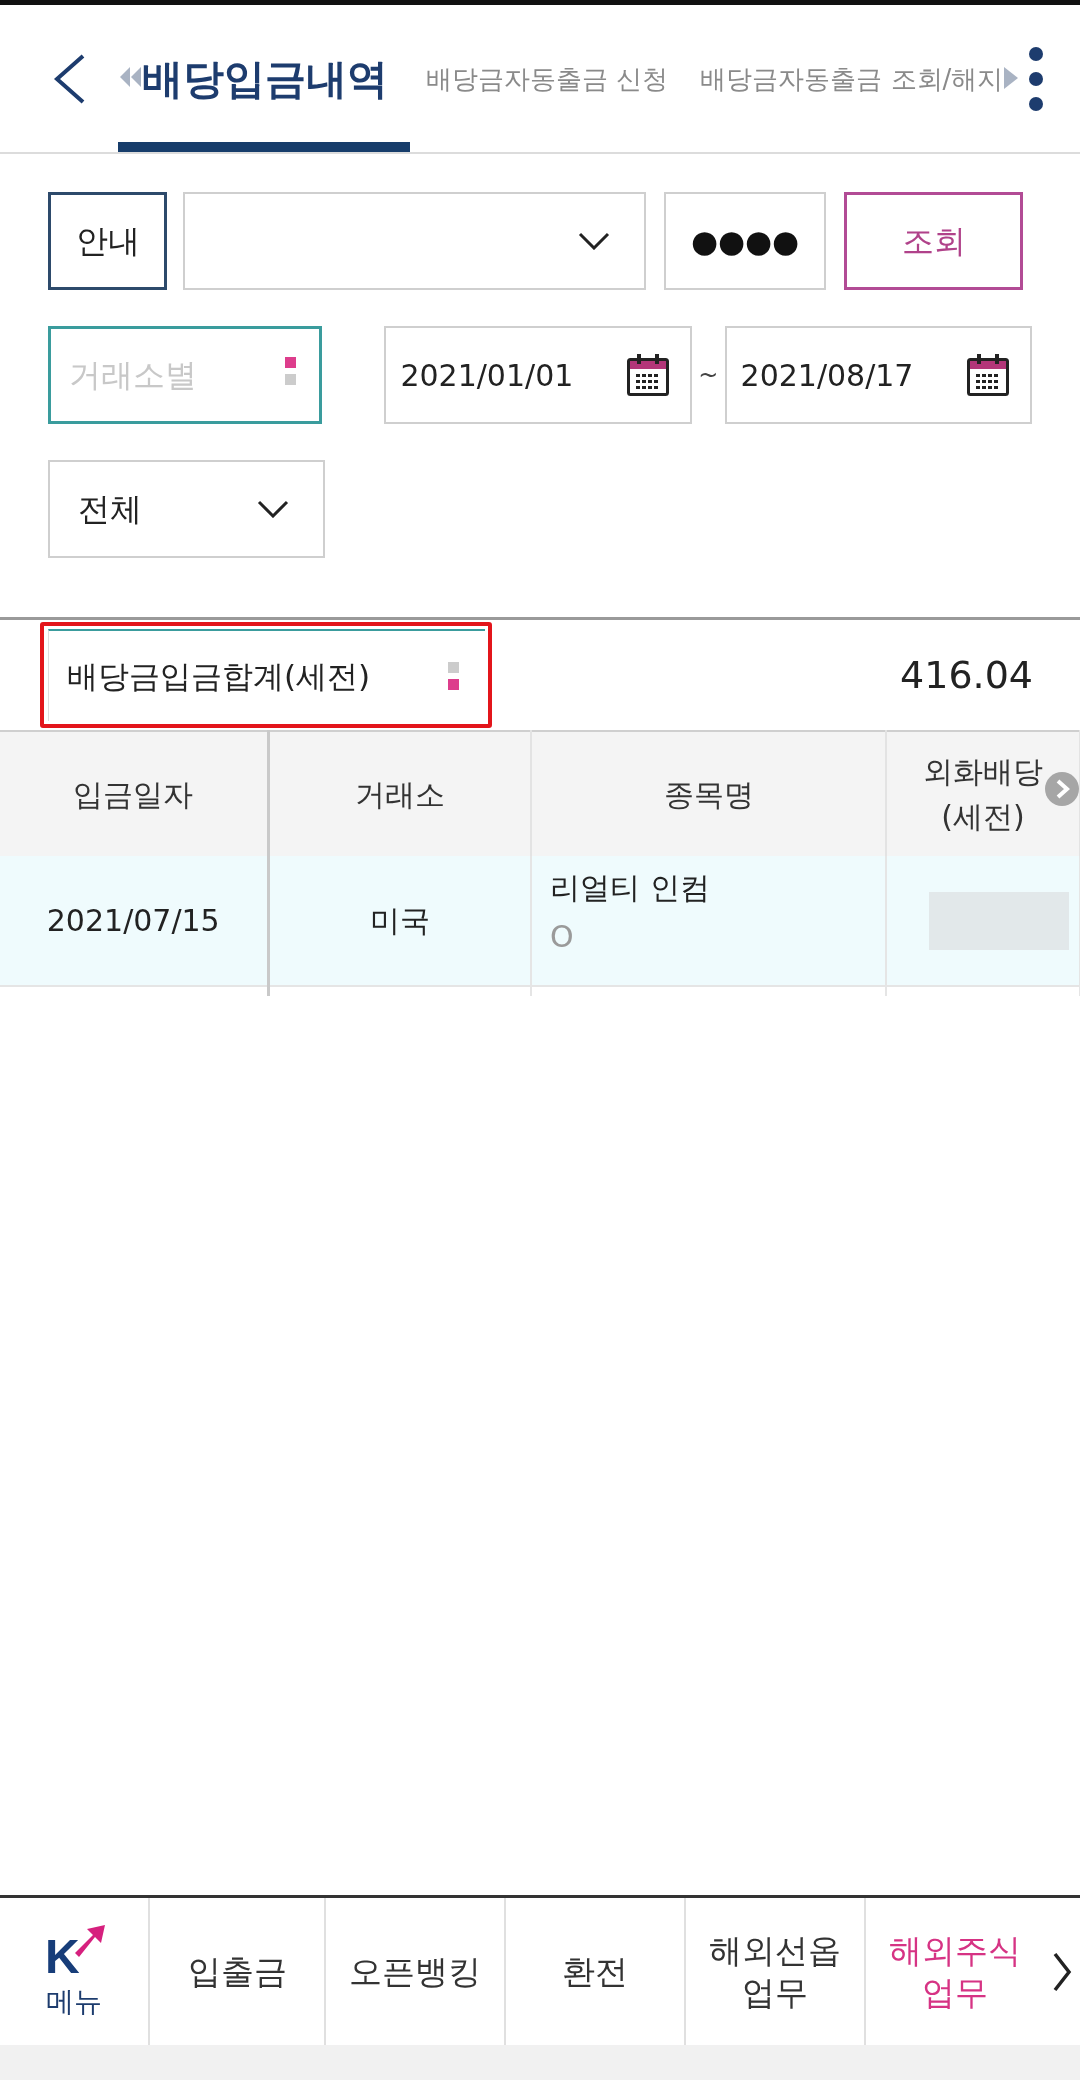 This screenshot has height=2080, width=1080. Describe the element at coordinates (134, 921) in the screenshot. I see `table-cell: 2021/07/15` at that location.